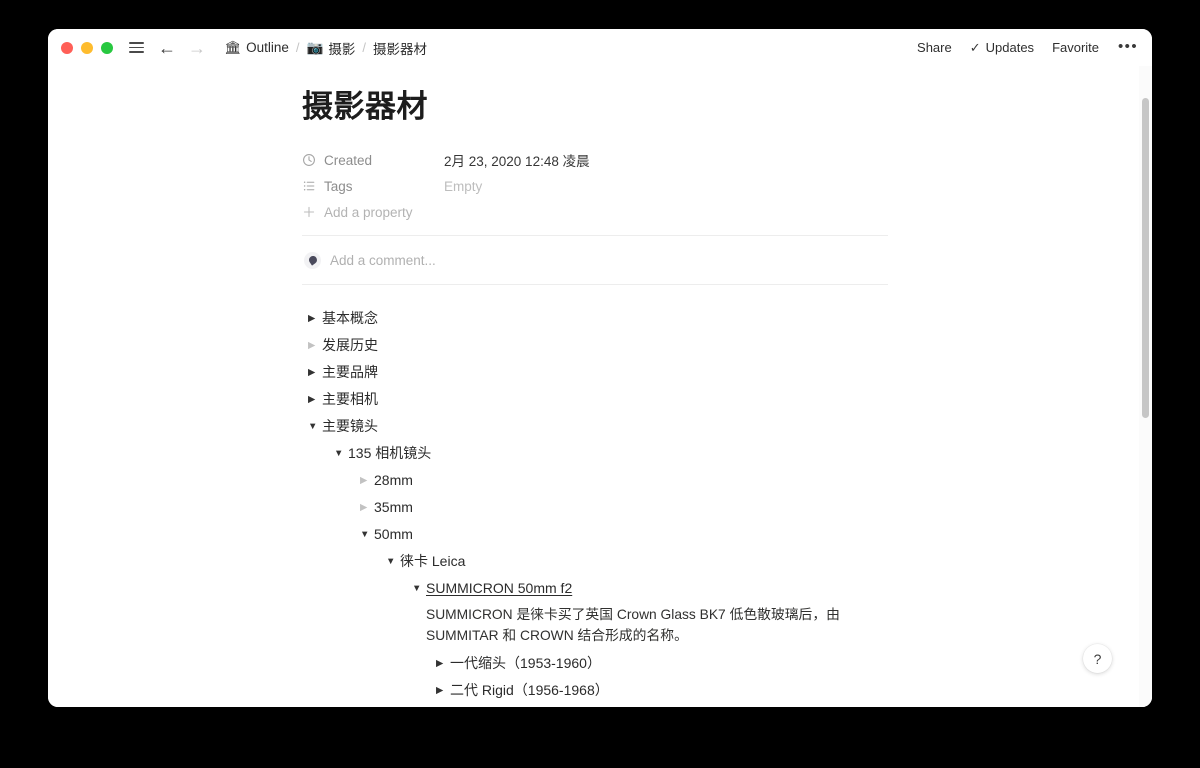 The width and height of the screenshot is (1200, 768). Describe the element at coordinates (393, 480) in the screenshot. I see `outline-node-label: 28mm` at that location.